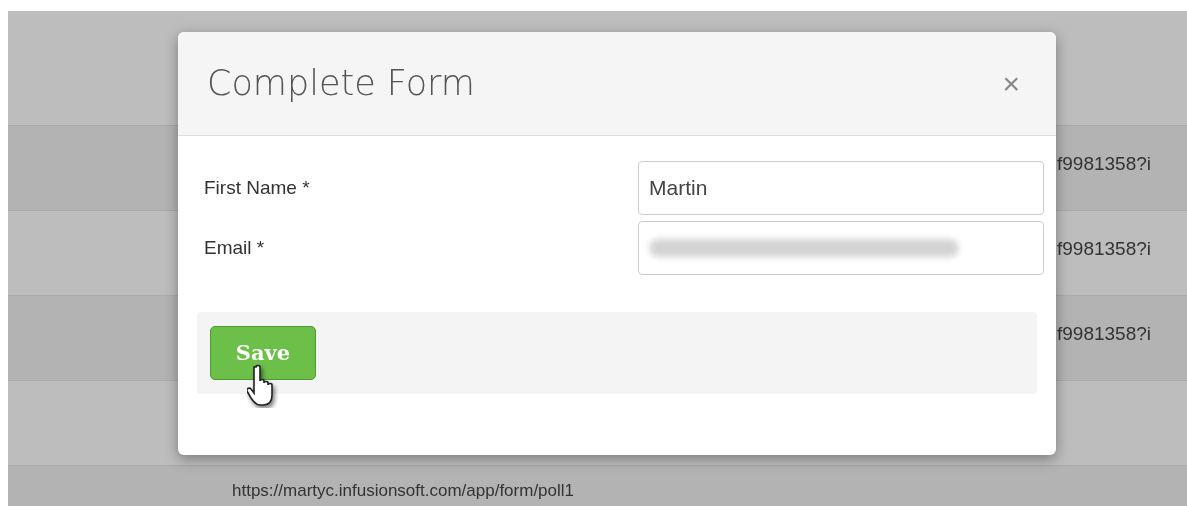 The width and height of the screenshot is (1187, 506). Describe the element at coordinates (235, 247) in the screenshot. I see `field-label: Email *` at that location.